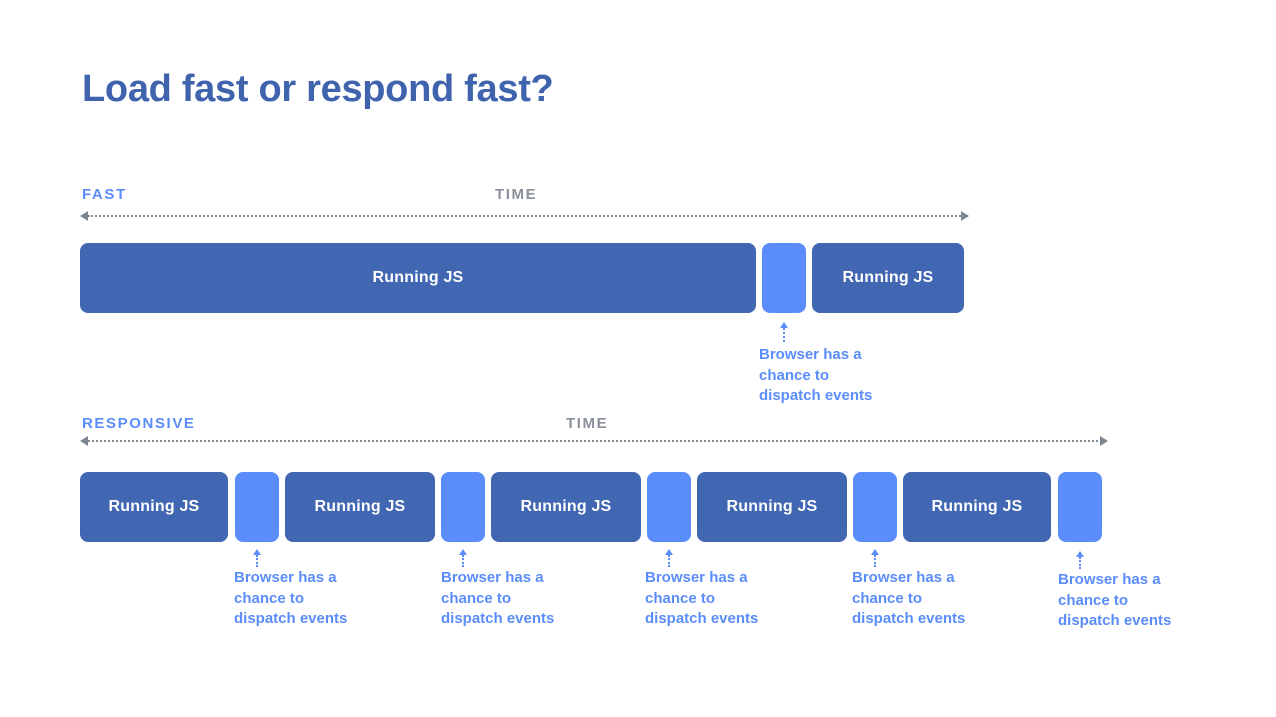 This screenshot has height=717, width=1276. I want to click on axis-arrow-right-responsive, so click(1104, 441).